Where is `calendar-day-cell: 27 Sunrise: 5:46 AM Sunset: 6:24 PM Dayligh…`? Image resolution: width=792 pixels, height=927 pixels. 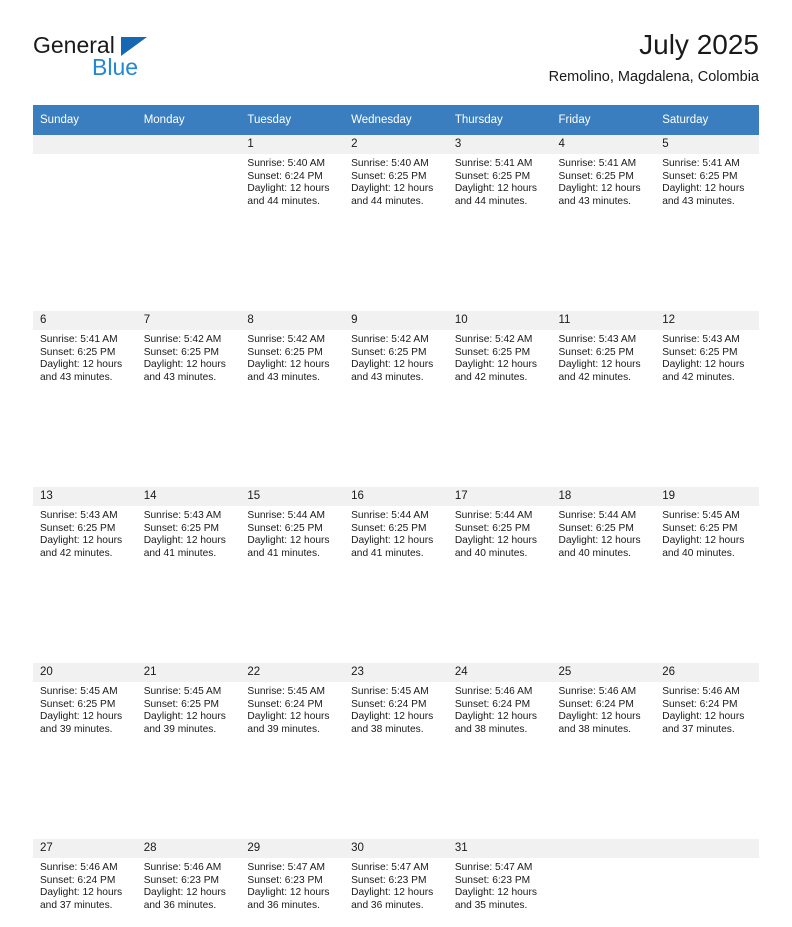 calendar-day-cell: 27 Sunrise: 5:46 AM Sunset: 6:24 PM Dayligh… is located at coordinates (85, 883).